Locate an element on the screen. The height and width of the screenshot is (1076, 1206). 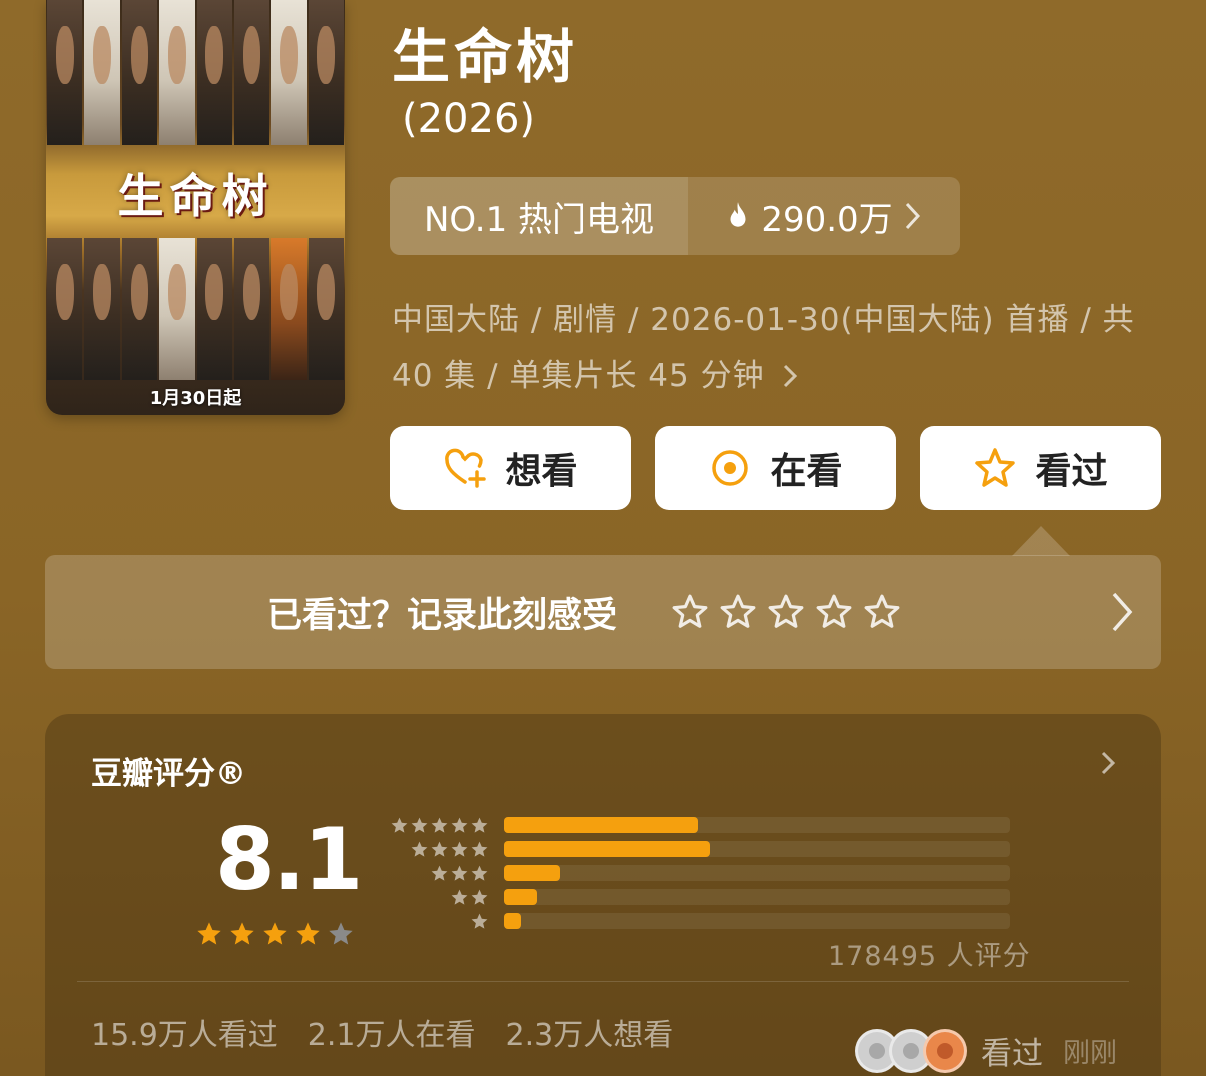
watching-button: 在看 is located at coordinates (775, 468).